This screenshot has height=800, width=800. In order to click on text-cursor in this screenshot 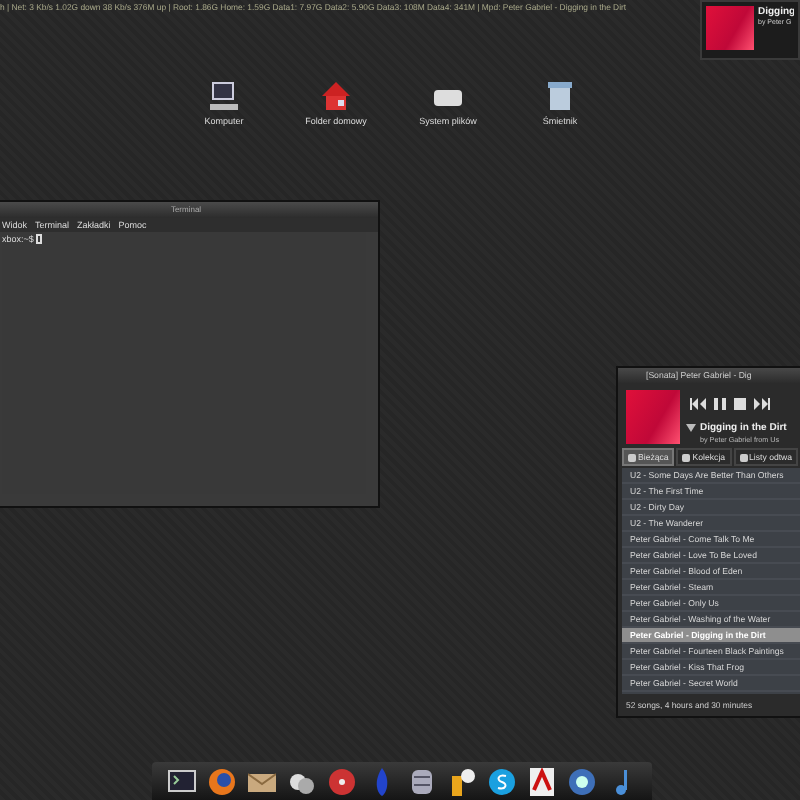, I will do `click(38, 239)`.